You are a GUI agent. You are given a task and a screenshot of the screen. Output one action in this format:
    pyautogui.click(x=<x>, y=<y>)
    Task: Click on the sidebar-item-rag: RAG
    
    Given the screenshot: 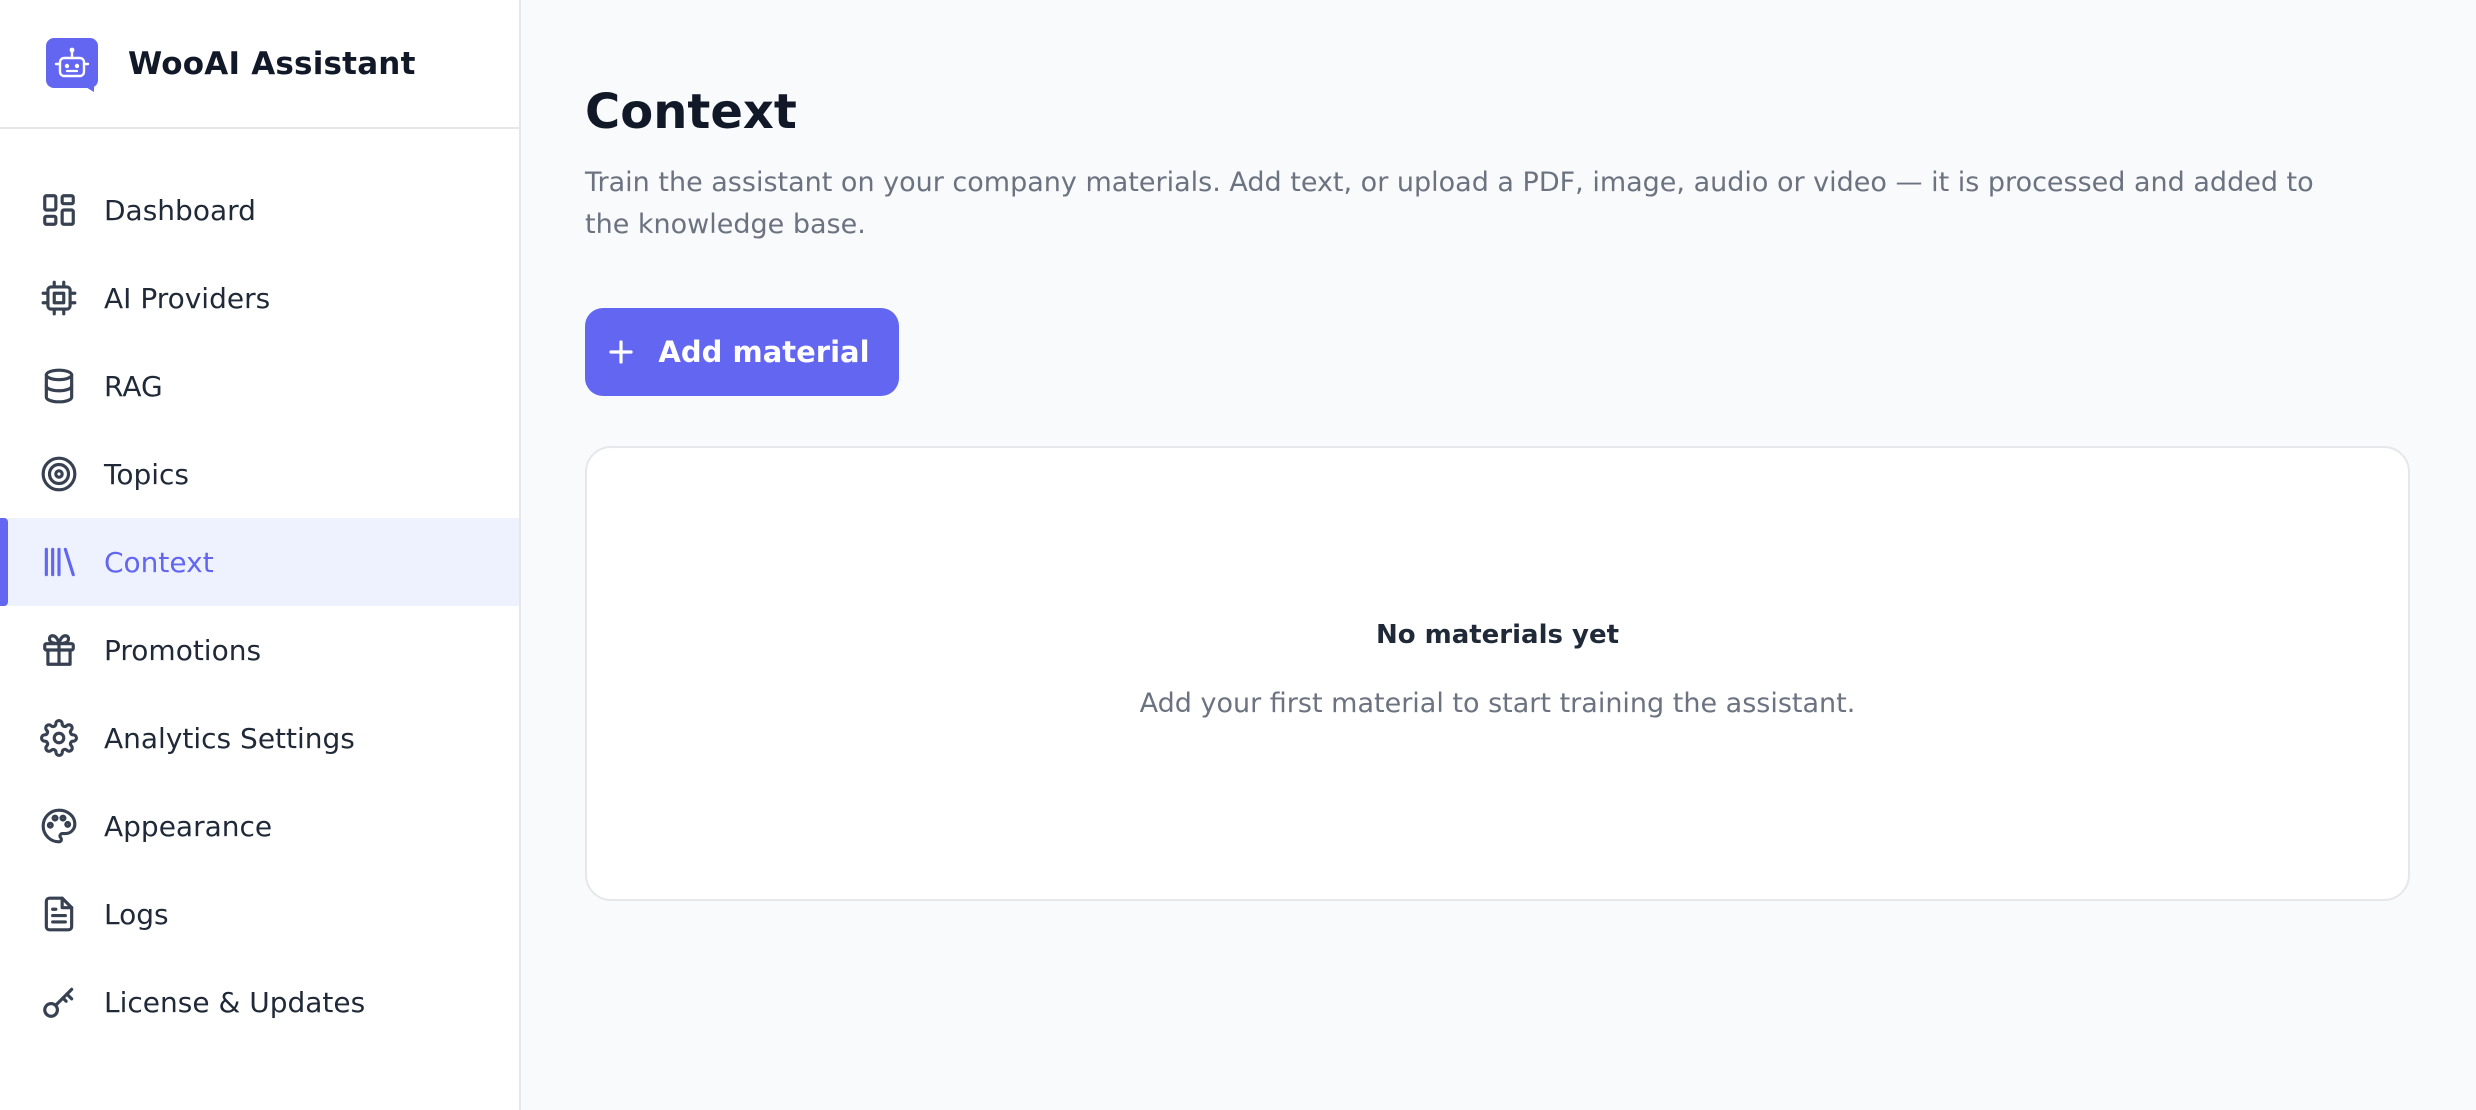 What is the action you would take?
    pyautogui.click(x=259, y=386)
    